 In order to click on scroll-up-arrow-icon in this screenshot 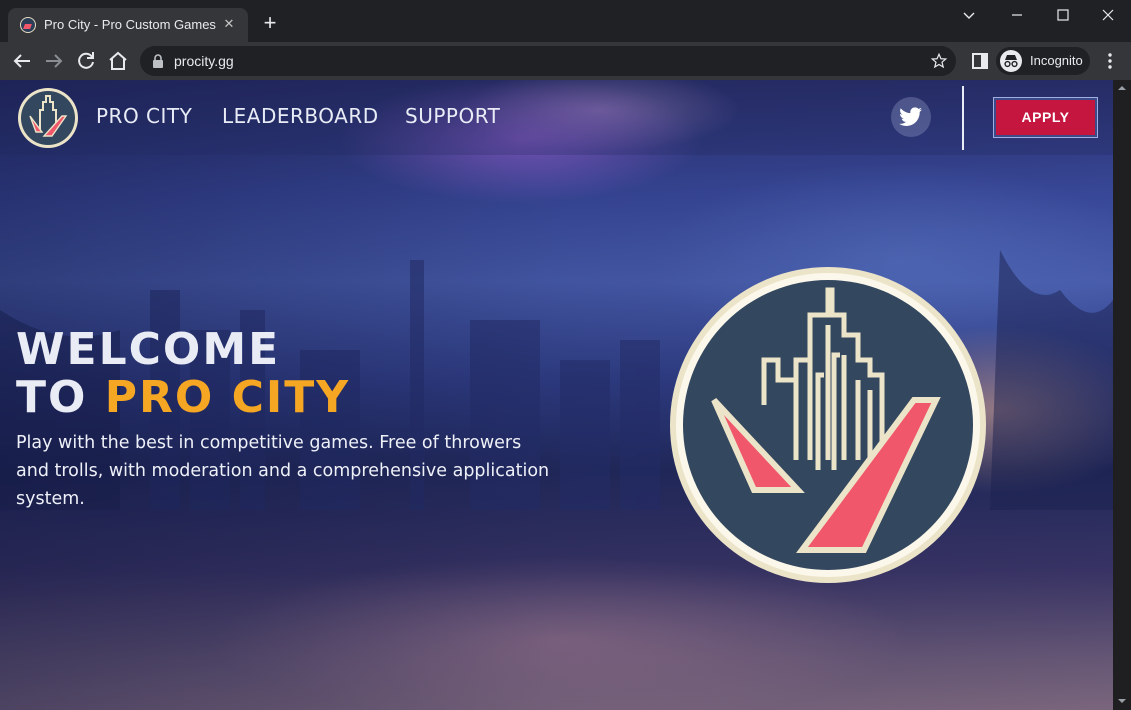, I will do `click(1122, 88)`.